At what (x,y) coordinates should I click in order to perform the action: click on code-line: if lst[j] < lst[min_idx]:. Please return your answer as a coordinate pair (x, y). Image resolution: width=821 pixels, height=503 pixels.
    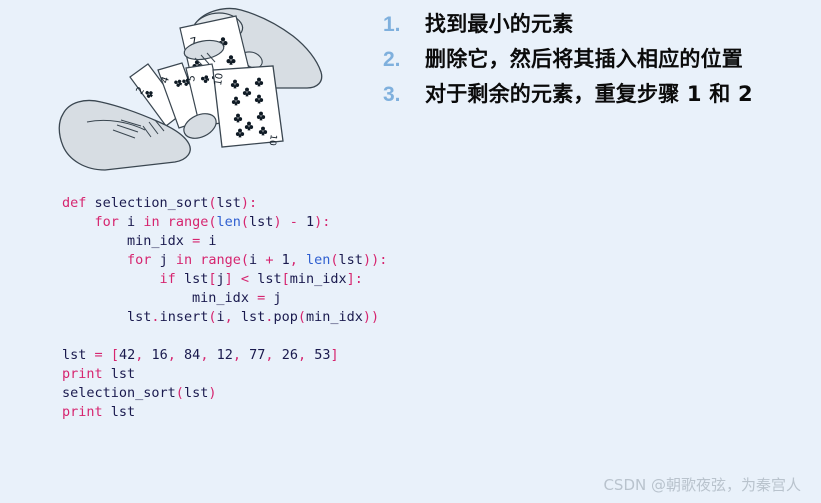
    Looking at the image, I should click on (372, 279).